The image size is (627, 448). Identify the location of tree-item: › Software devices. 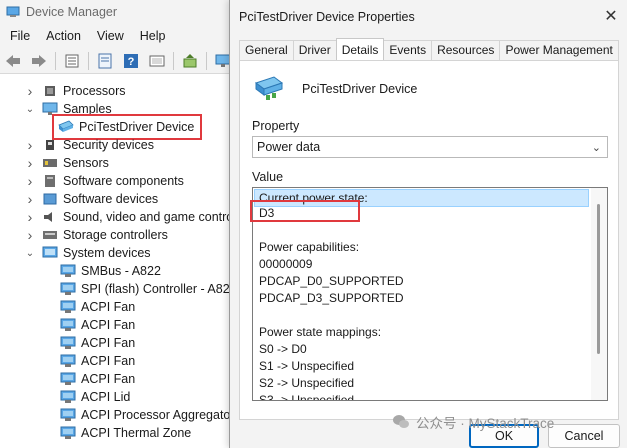
(91, 199).